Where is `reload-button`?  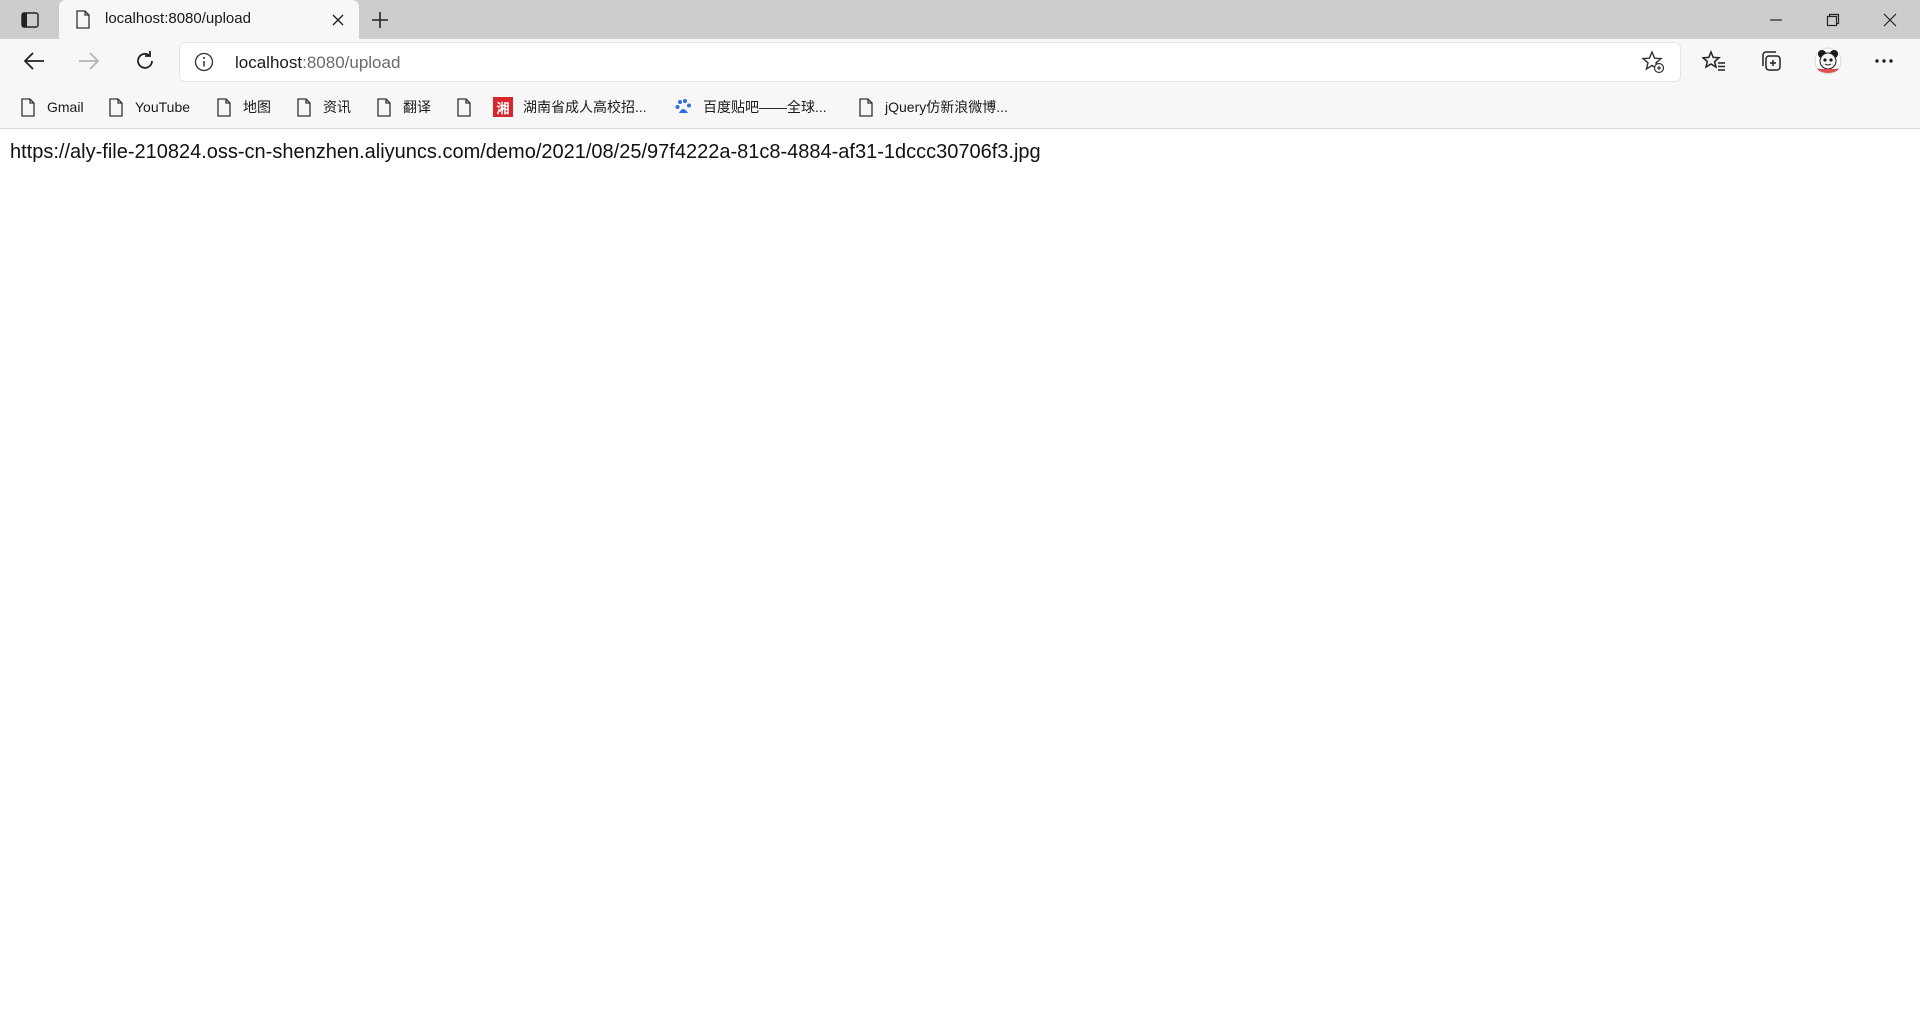 reload-button is located at coordinates (145, 61).